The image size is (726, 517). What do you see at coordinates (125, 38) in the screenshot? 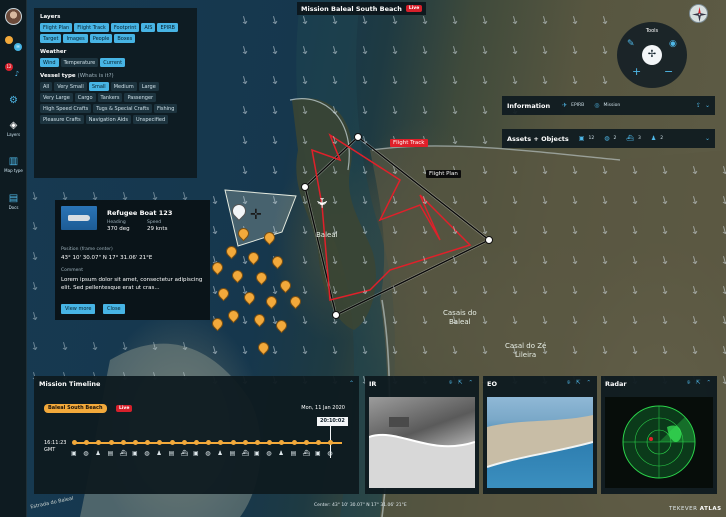
I see `layer-chip: Boxes` at bounding box center [125, 38].